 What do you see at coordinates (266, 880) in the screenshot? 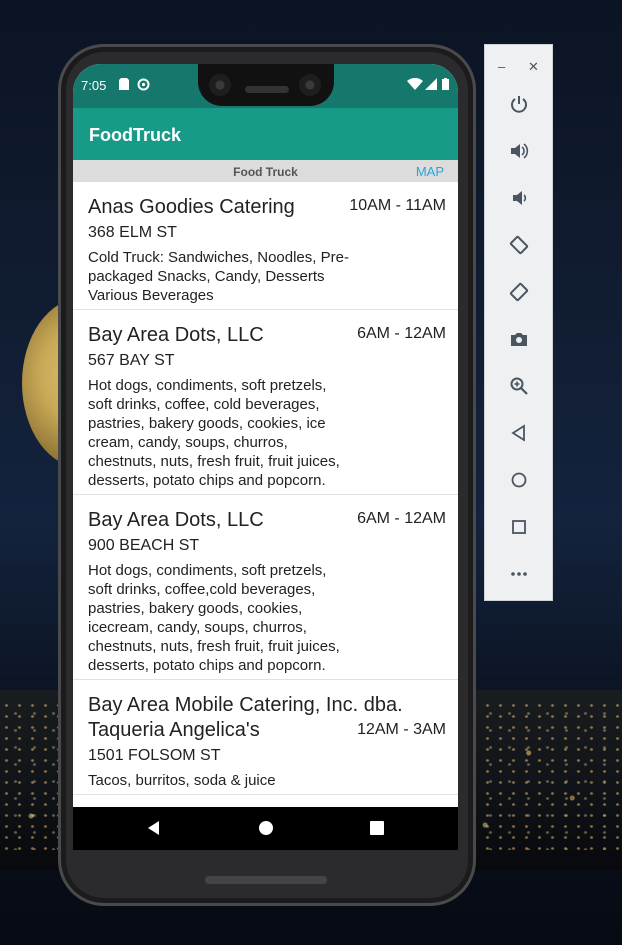
I see `phone-bottom-grille` at bounding box center [266, 880].